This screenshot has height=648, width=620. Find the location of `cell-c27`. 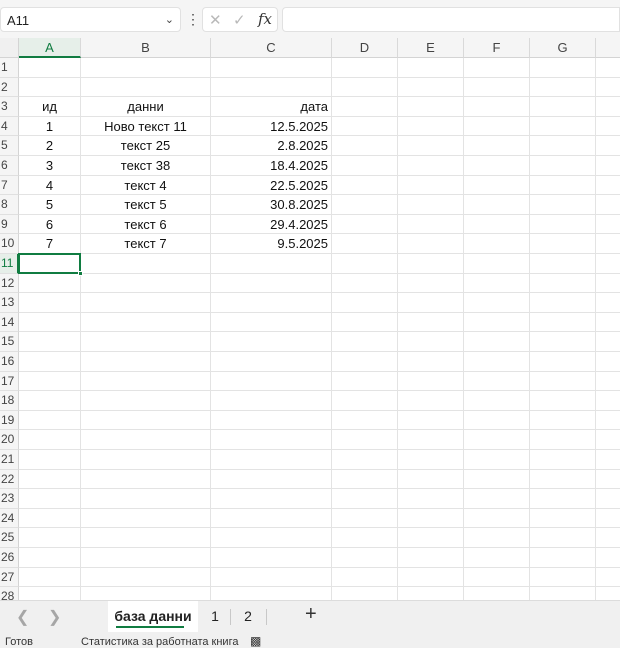

cell-c27 is located at coordinates (271, 577).